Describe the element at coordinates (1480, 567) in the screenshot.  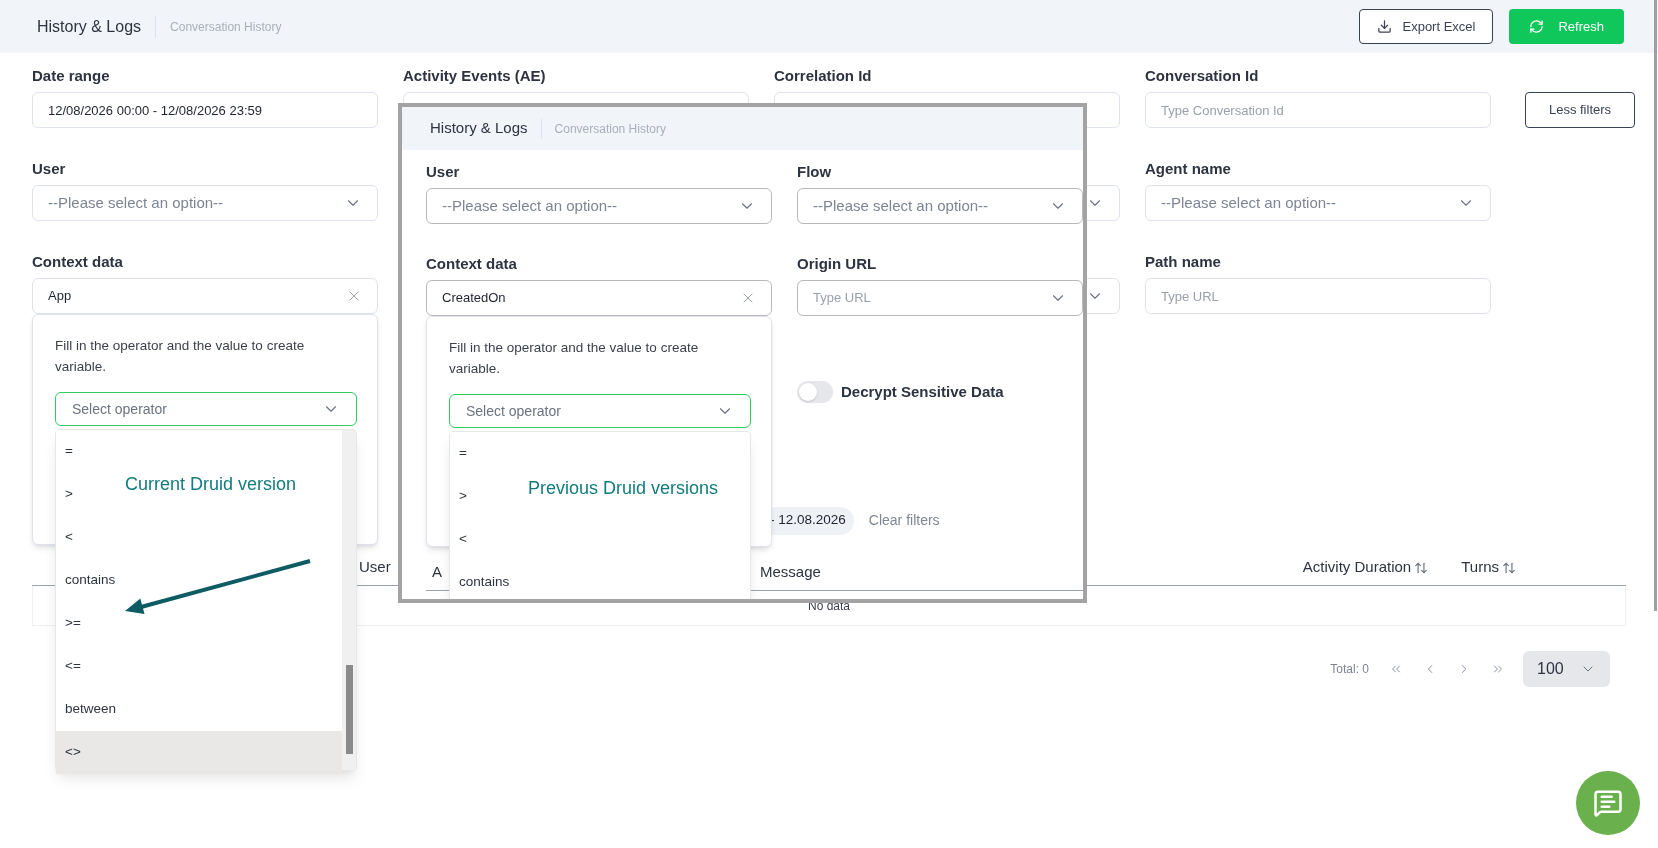
I see `column-header: Turns` at that location.